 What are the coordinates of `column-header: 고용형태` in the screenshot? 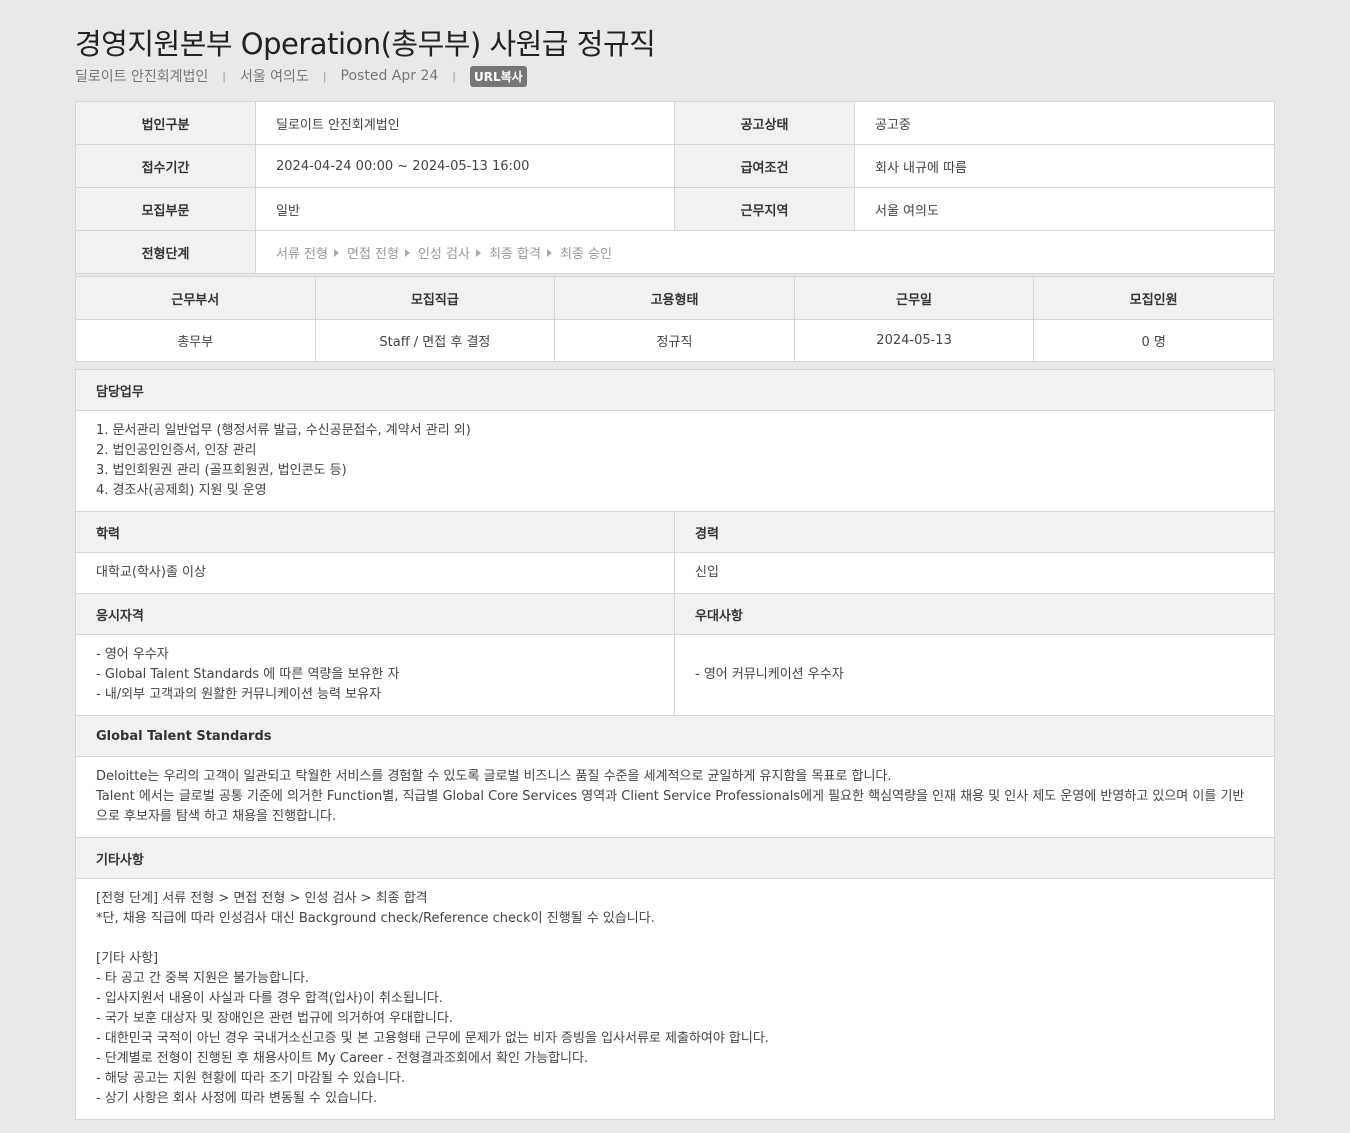 It's located at (674, 298).